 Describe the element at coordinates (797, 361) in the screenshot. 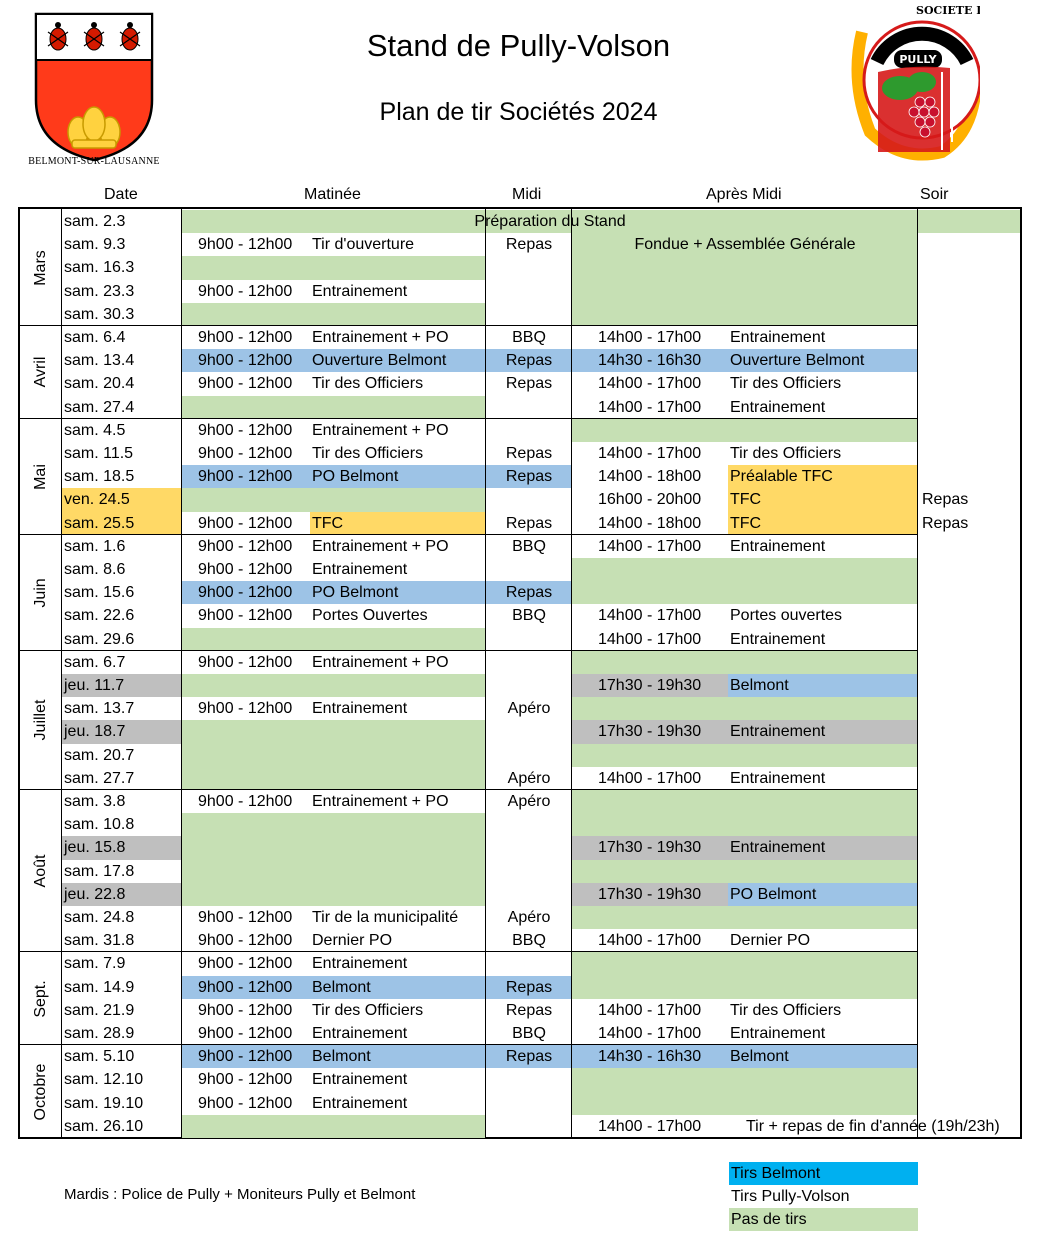

I see `row-pm-activity: Ouverture Belmont` at that location.